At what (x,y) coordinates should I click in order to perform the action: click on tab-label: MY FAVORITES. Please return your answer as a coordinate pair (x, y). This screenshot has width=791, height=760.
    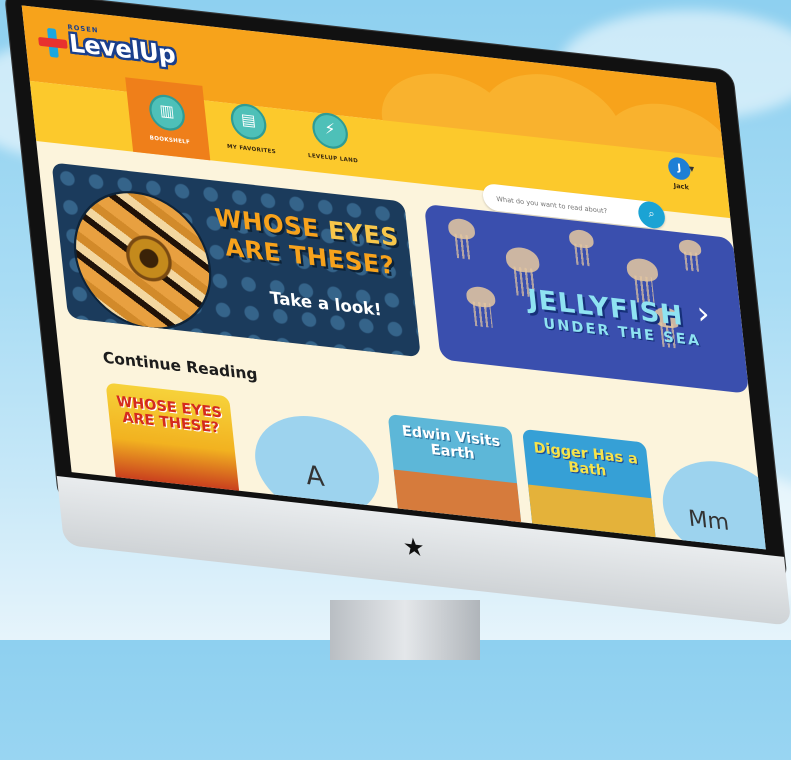
    Looking at the image, I should click on (251, 149).